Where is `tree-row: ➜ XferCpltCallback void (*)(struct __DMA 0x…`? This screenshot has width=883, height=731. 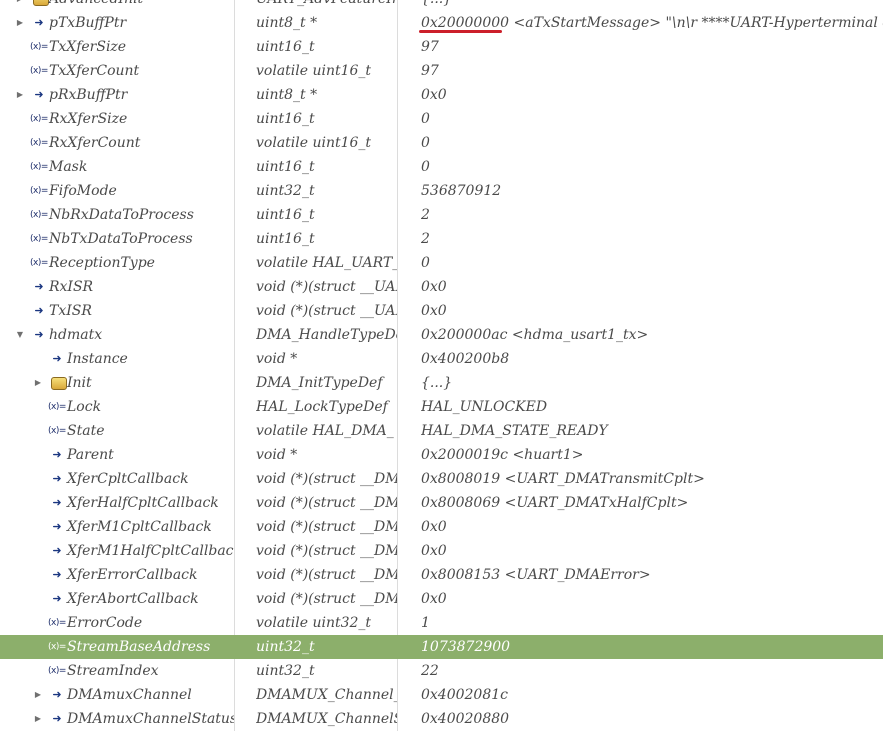 tree-row: ➜ XferCpltCallback void (*)(struct __DMA 0x… is located at coordinates (441, 479).